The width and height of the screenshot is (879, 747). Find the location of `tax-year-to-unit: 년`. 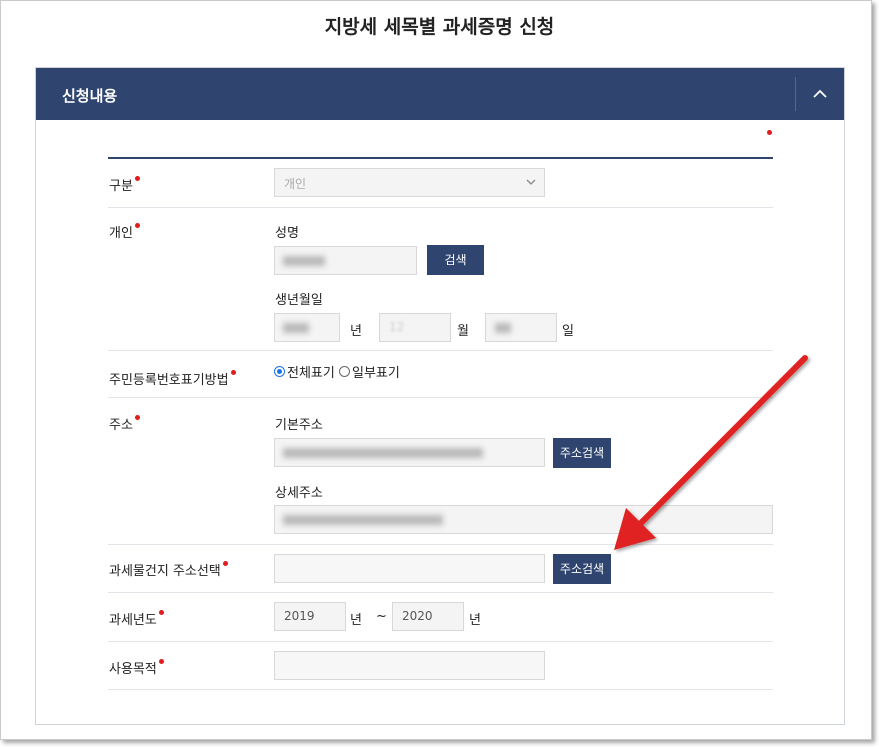

tax-year-to-unit: 년 is located at coordinates (475, 620).